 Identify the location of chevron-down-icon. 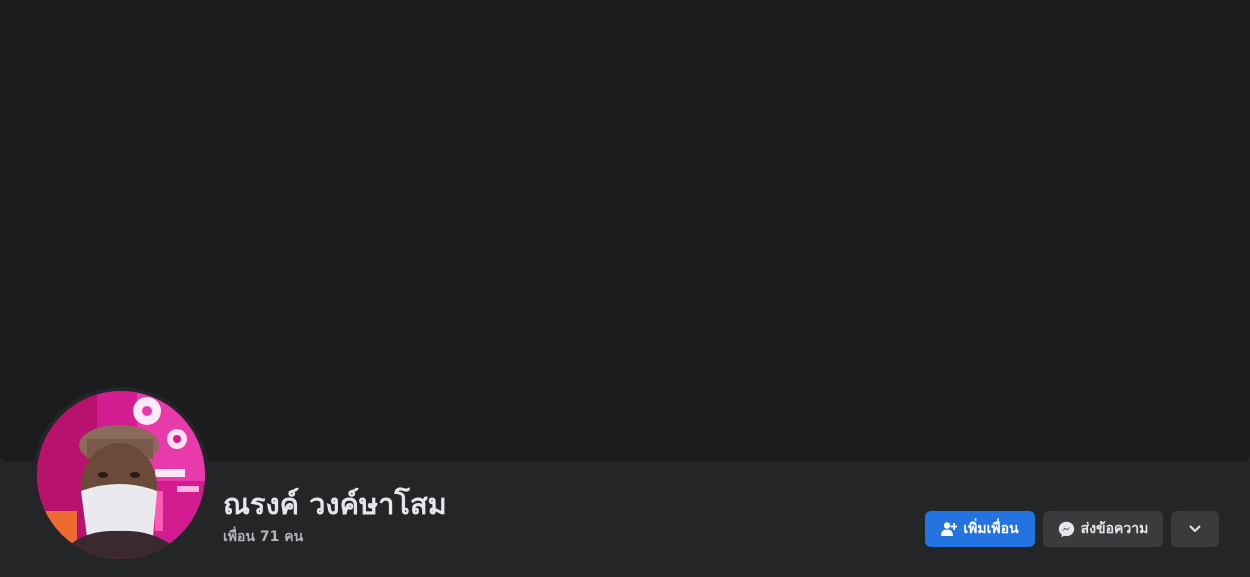
(1195, 528).